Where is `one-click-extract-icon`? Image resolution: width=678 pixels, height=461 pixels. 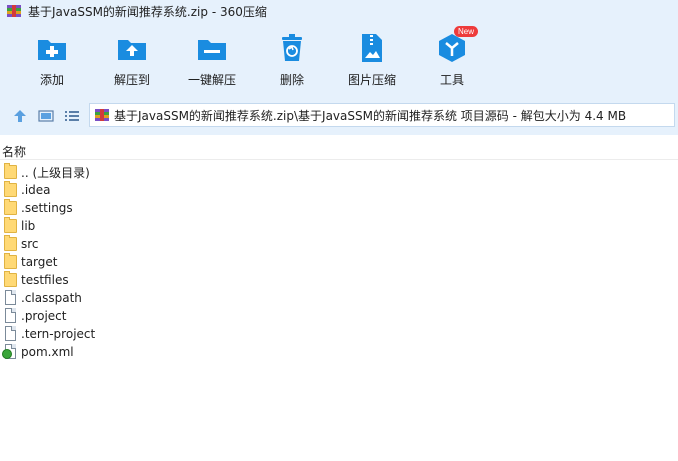 one-click-extract-icon is located at coordinates (212, 48).